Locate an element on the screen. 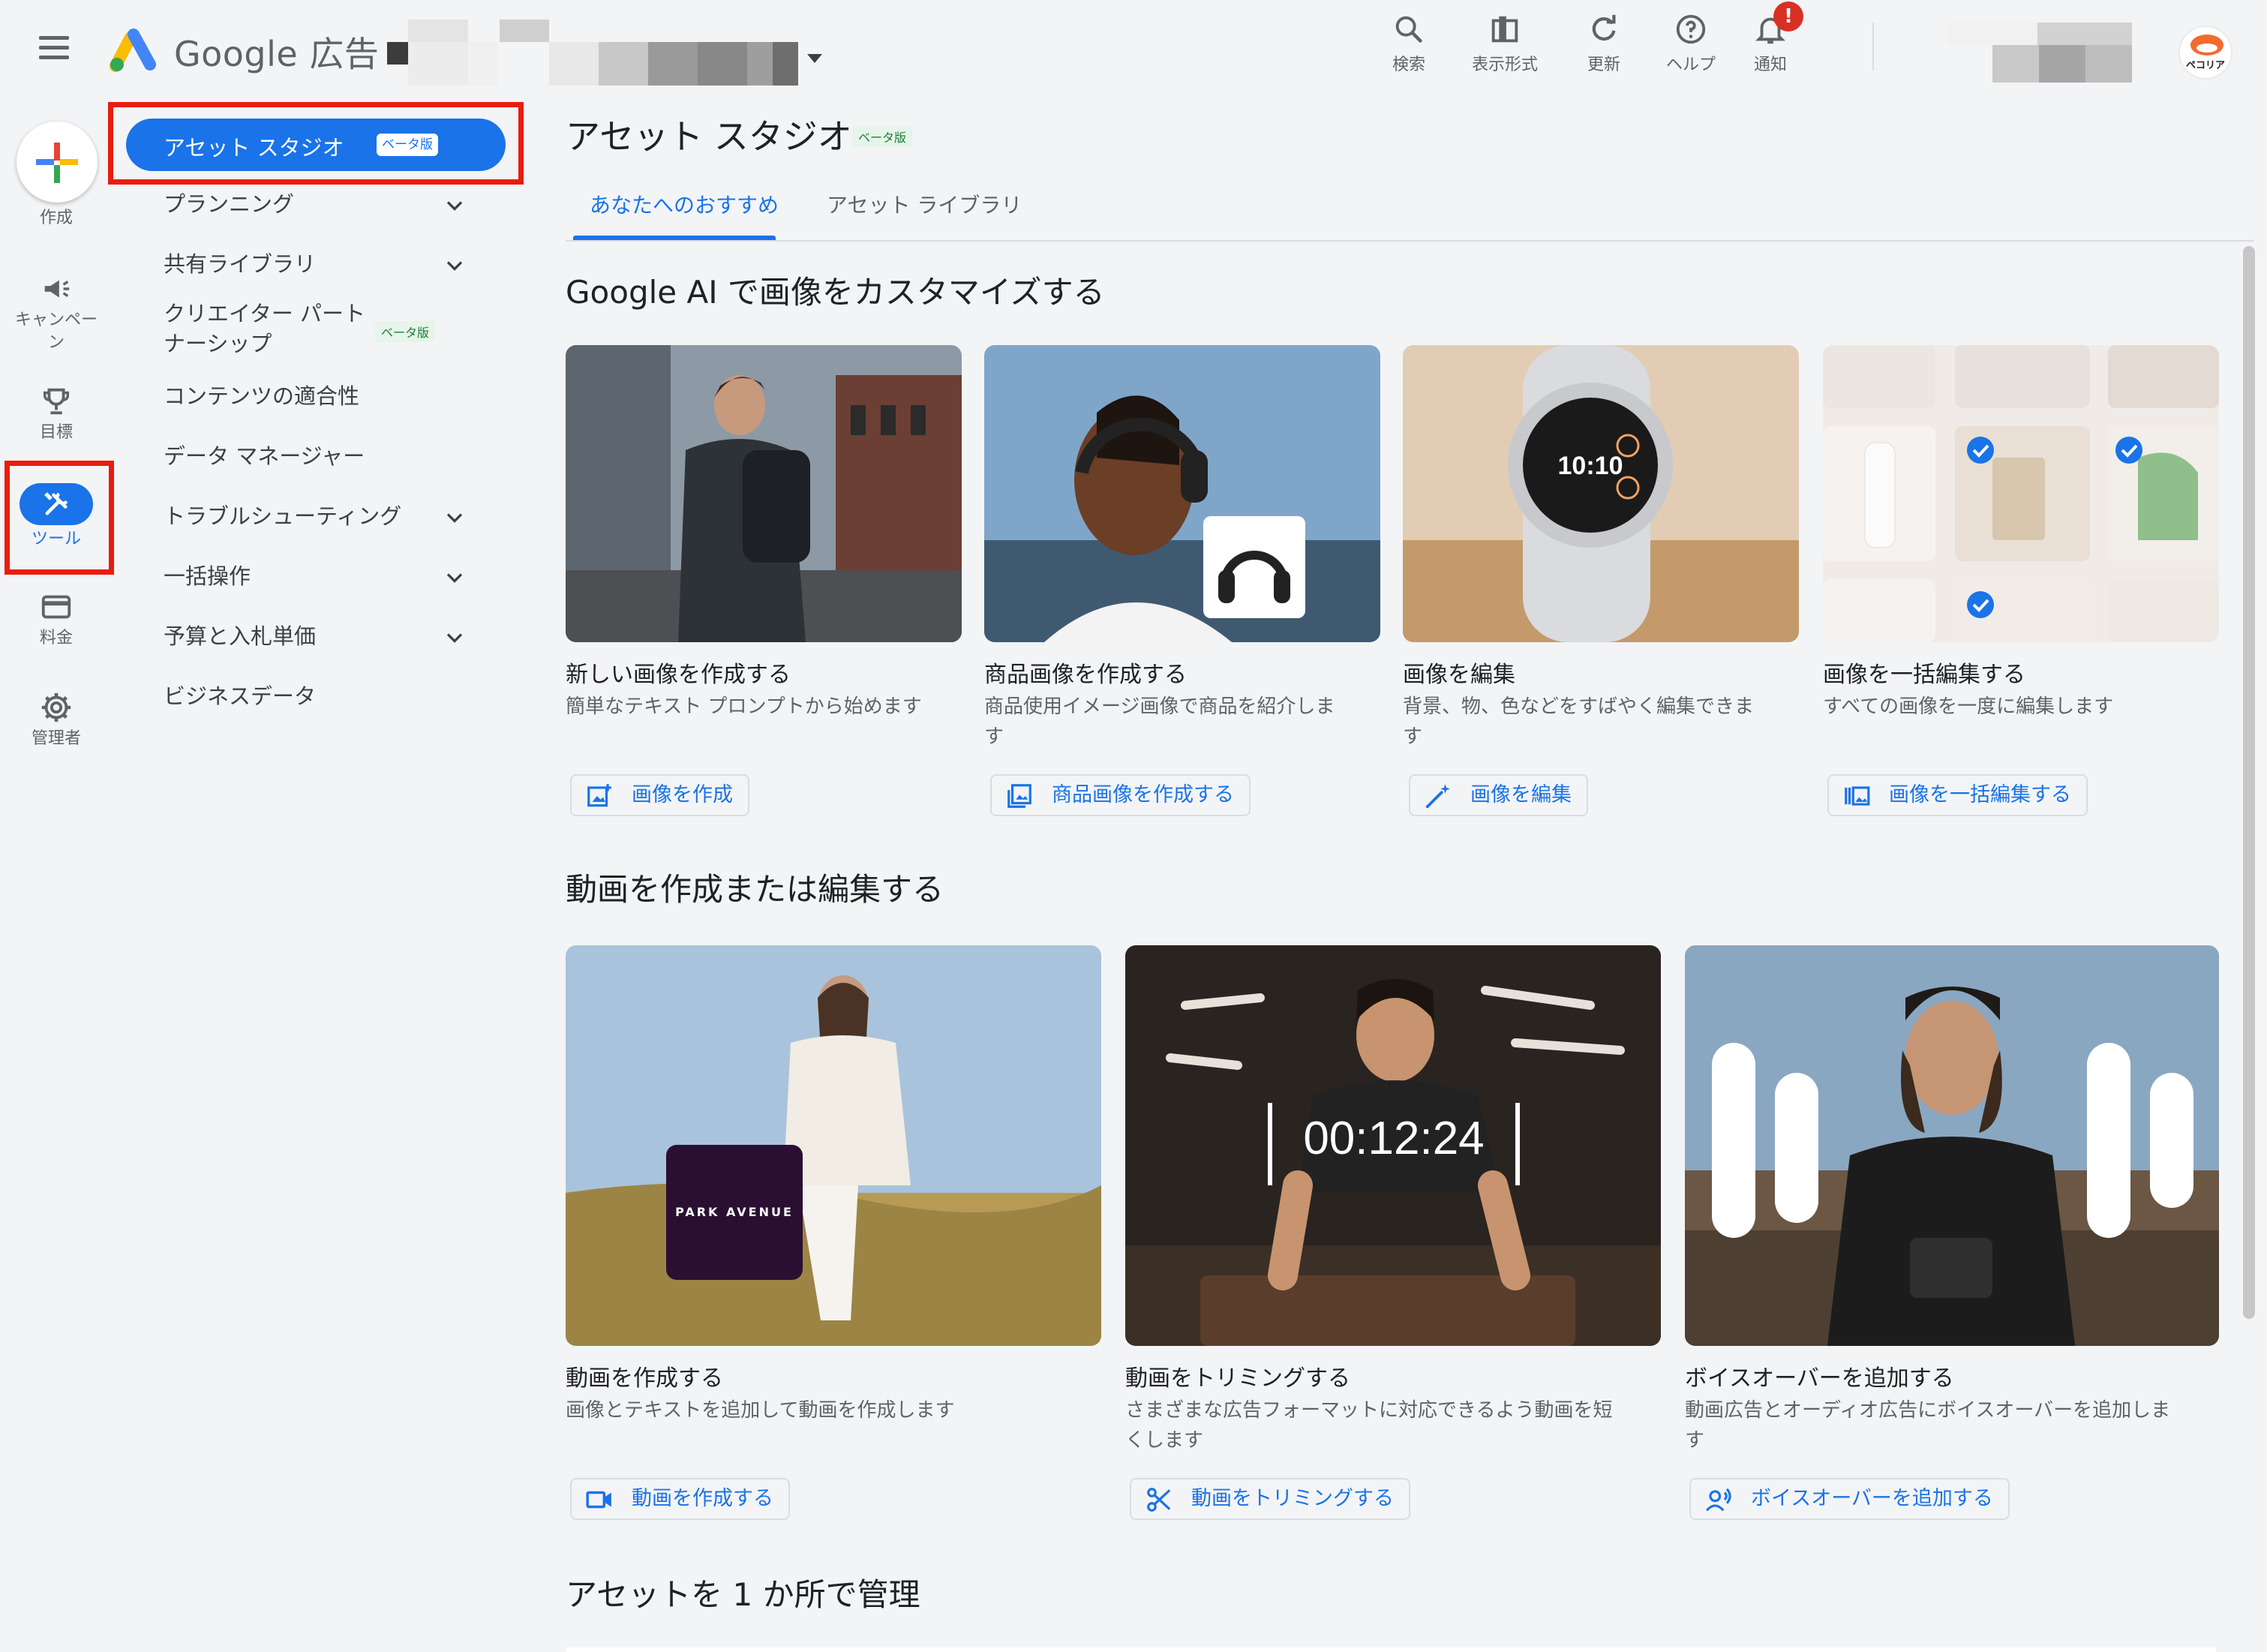 Image resolution: width=2267 pixels, height=1652 pixels. account-selector is located at coordinates (598, 53).